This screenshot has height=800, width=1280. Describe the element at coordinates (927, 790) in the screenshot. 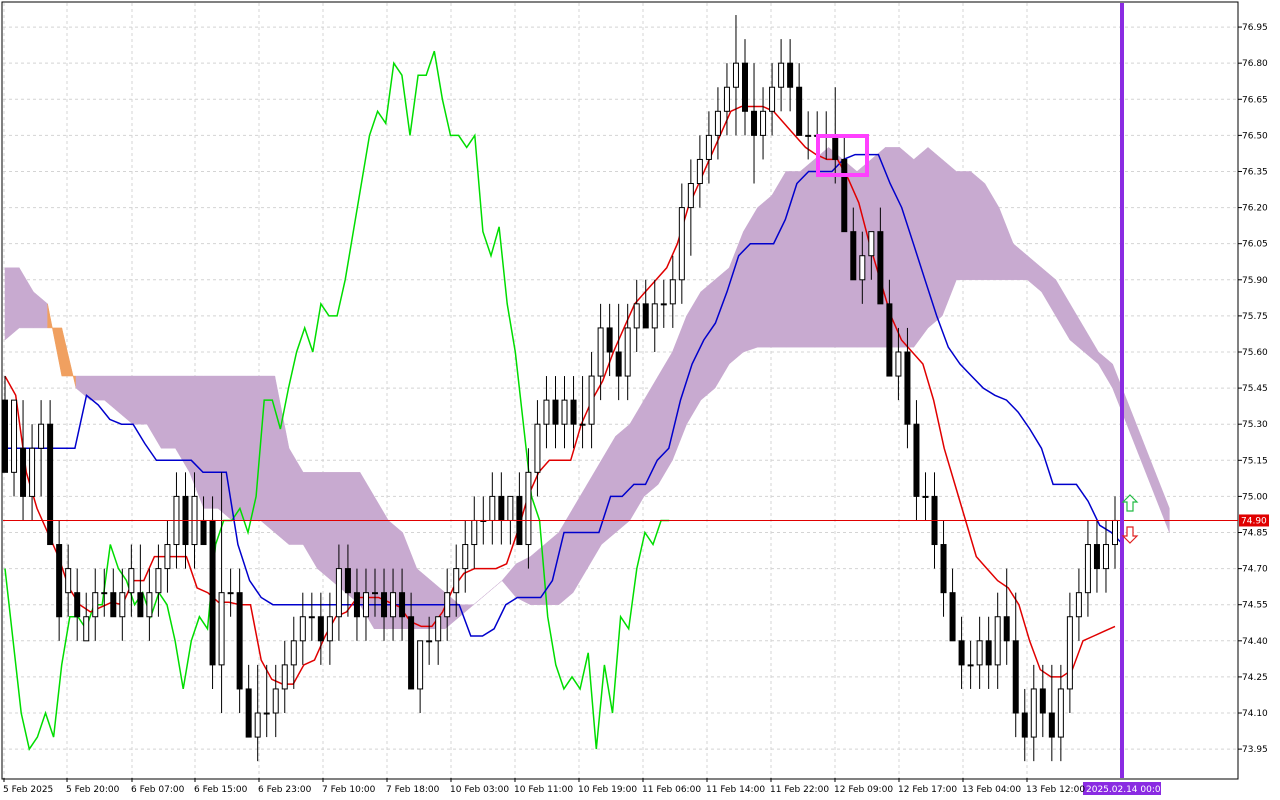

I see `x-tick-label-14: 12 Feb 17:00` at that location.